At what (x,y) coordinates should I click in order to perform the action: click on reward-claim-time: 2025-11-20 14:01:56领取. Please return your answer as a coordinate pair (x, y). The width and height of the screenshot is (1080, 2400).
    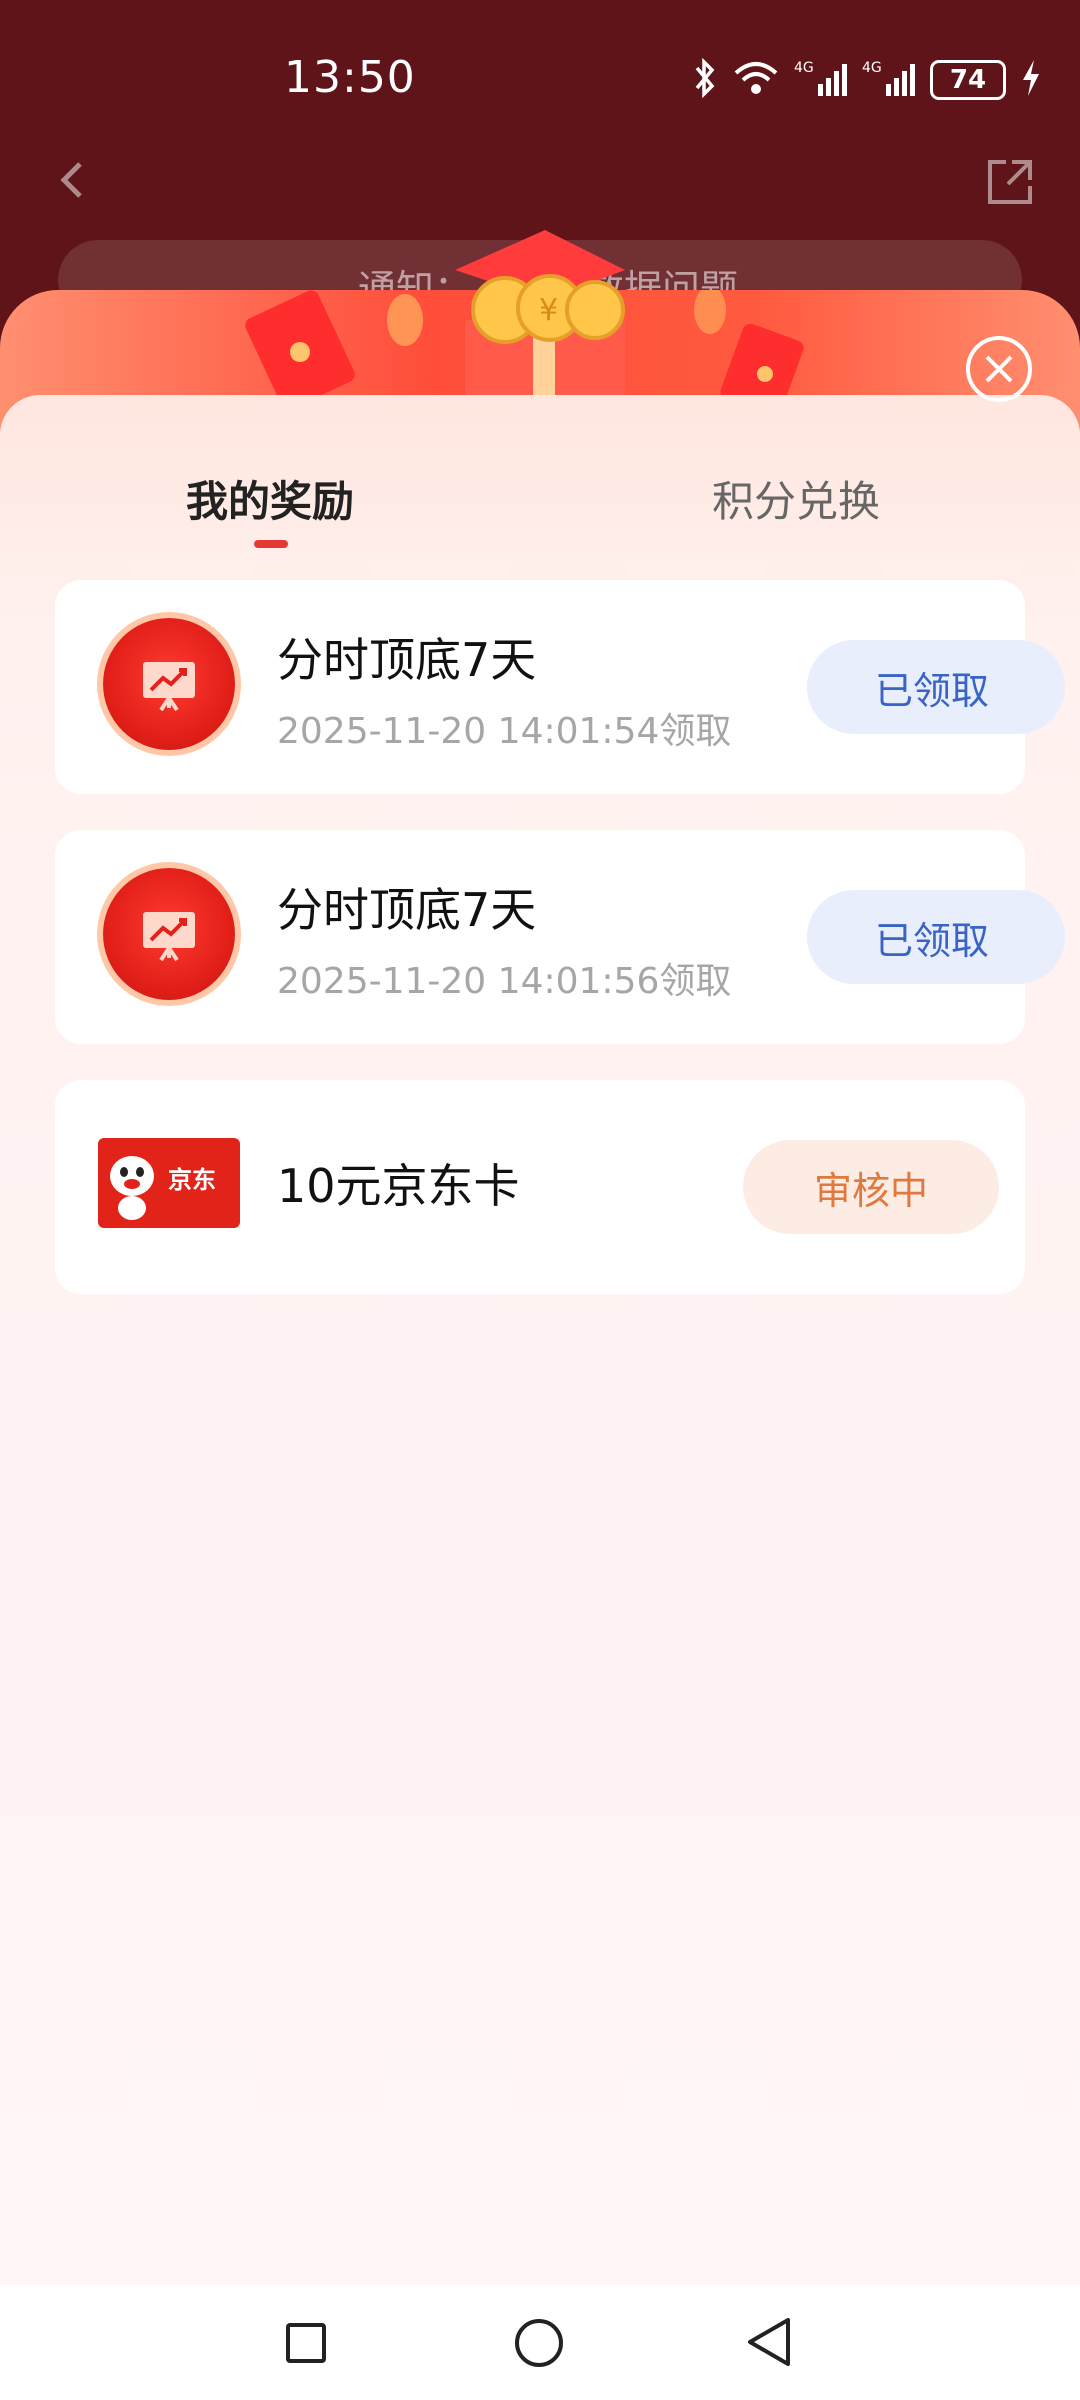
    Looking at the image, I should click on (504, 981).